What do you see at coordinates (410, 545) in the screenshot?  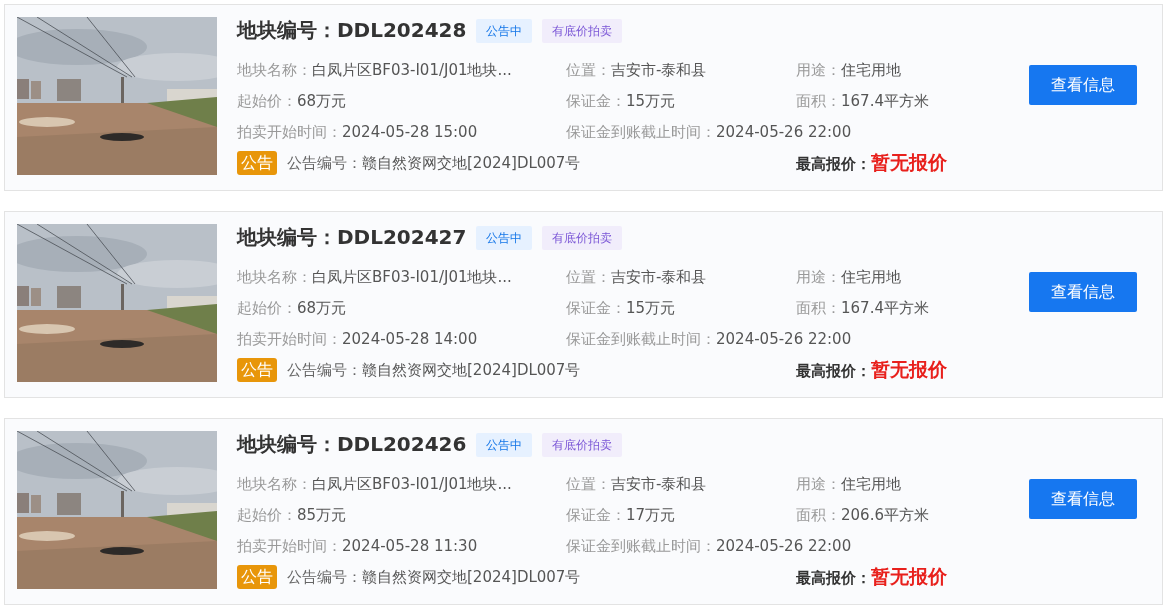 I see `field-value: 2024-05-28 11:30` at bounding box center [410, 545].